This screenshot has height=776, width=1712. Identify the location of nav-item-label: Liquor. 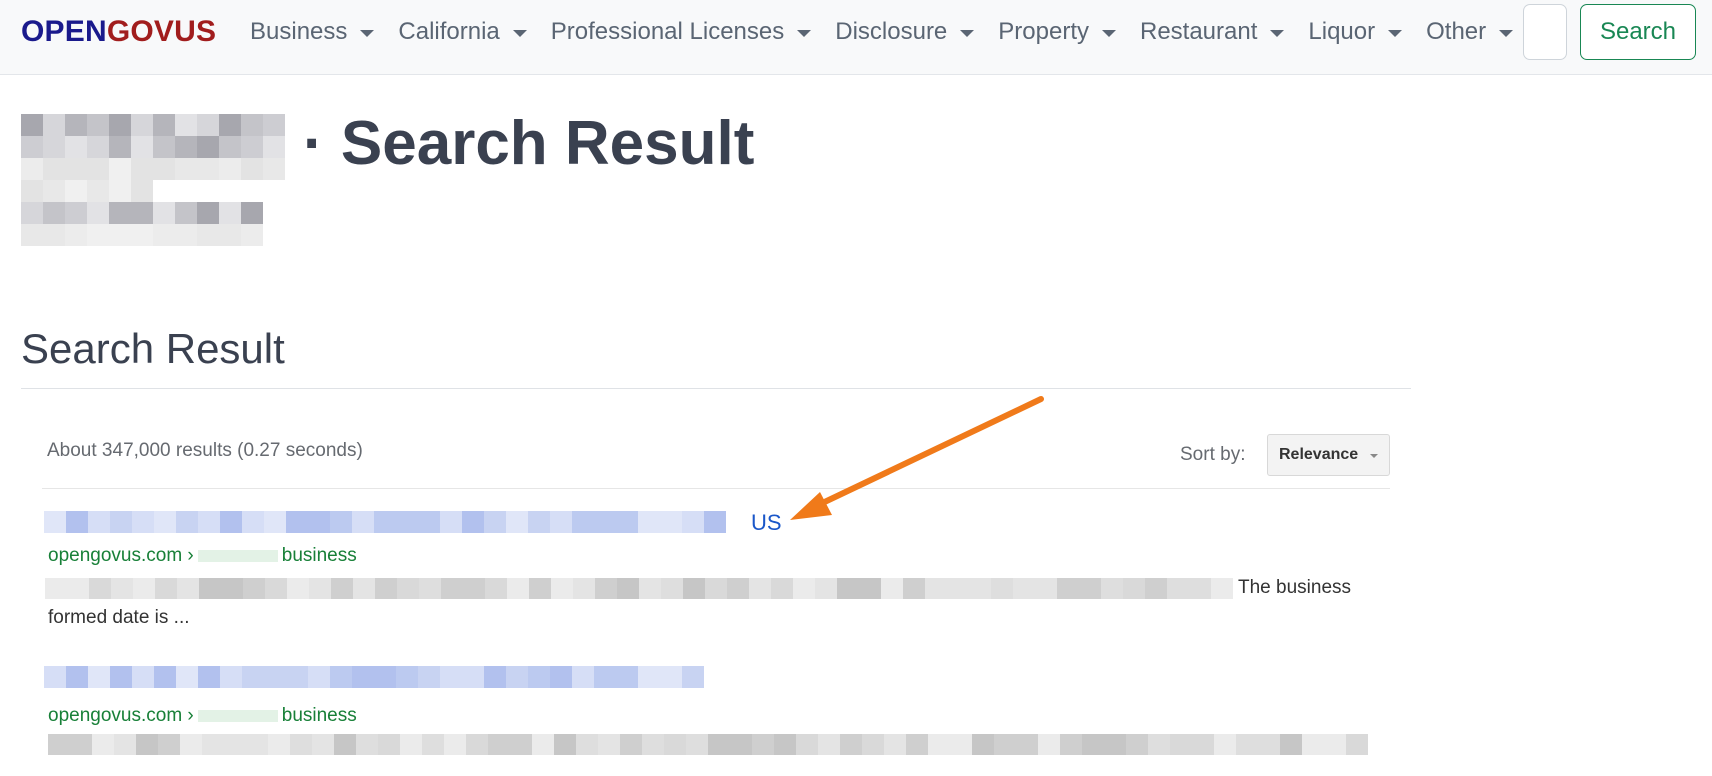
(1342, 31).